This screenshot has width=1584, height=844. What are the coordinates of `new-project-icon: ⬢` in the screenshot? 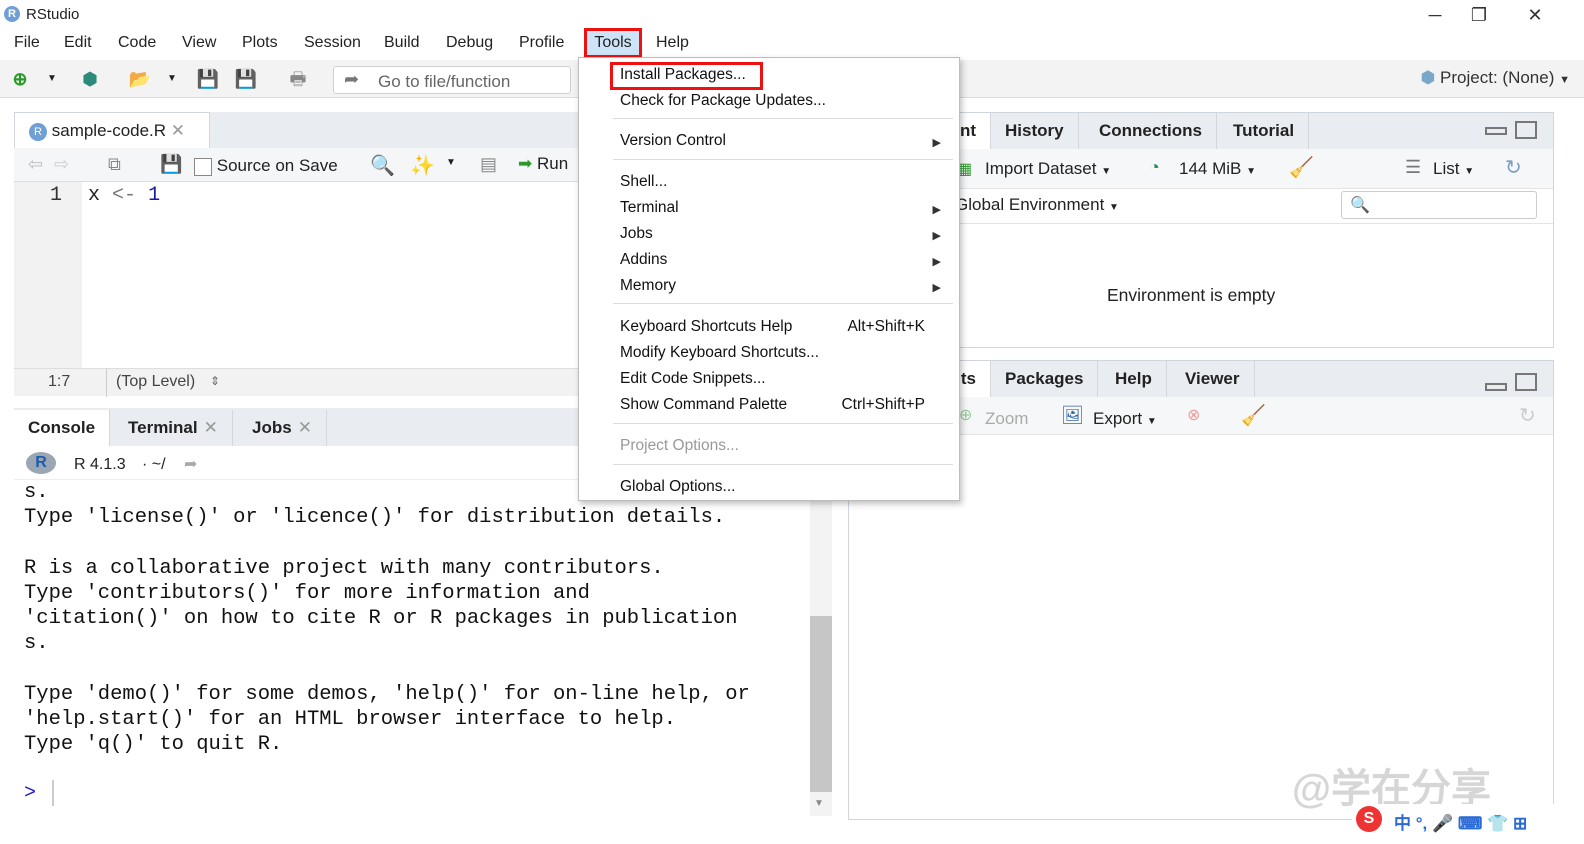 It's located at (90, 79).